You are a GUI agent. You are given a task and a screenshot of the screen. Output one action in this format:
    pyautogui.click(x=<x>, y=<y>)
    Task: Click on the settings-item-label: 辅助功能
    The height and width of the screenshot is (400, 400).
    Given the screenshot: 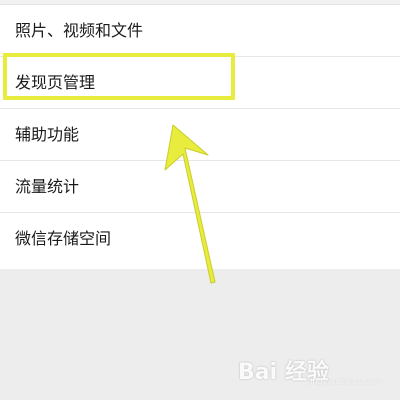 What is the action you would take?
    pyautogui.click(x=47, y=134)
    